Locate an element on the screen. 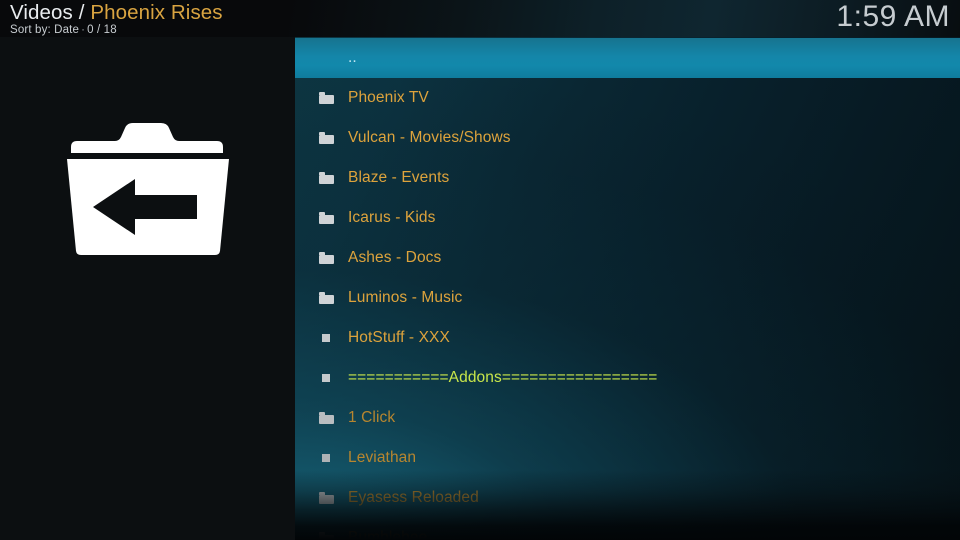 The image size is (960, 540). breadcrumb-root: Videos is located at coordinates (41, 12).